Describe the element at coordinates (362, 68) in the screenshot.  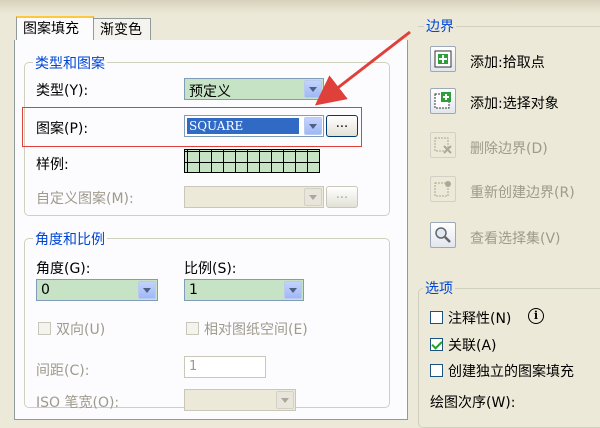
I see `annotation-arrow-icon` at that location.